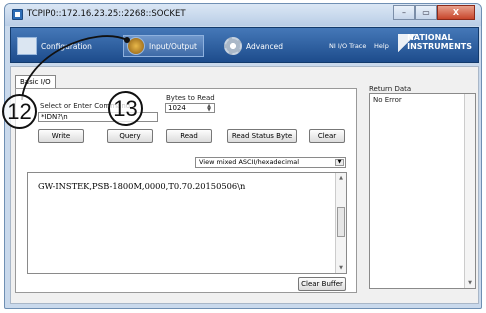 This screenshot has height=313, width=486. I want to click on write-button: Write, so click(61, 136).